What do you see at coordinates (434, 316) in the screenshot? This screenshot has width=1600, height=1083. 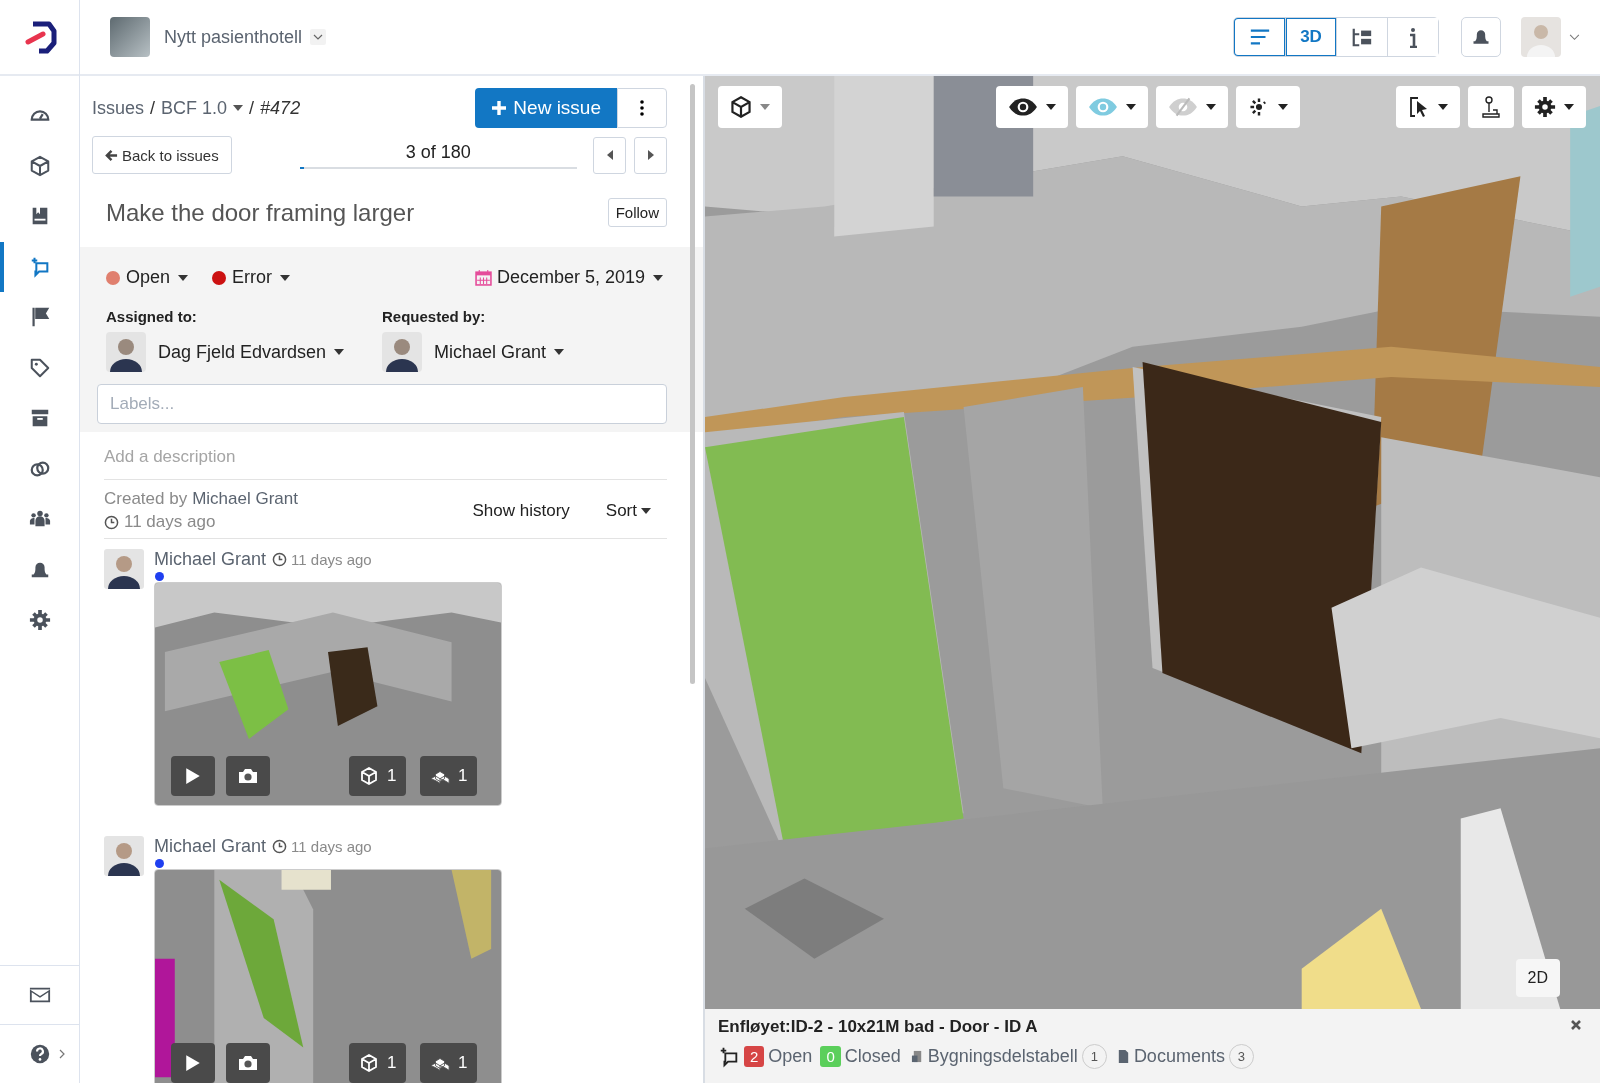 I see `role-label: Requested by:` at bounding box center [434, 316].